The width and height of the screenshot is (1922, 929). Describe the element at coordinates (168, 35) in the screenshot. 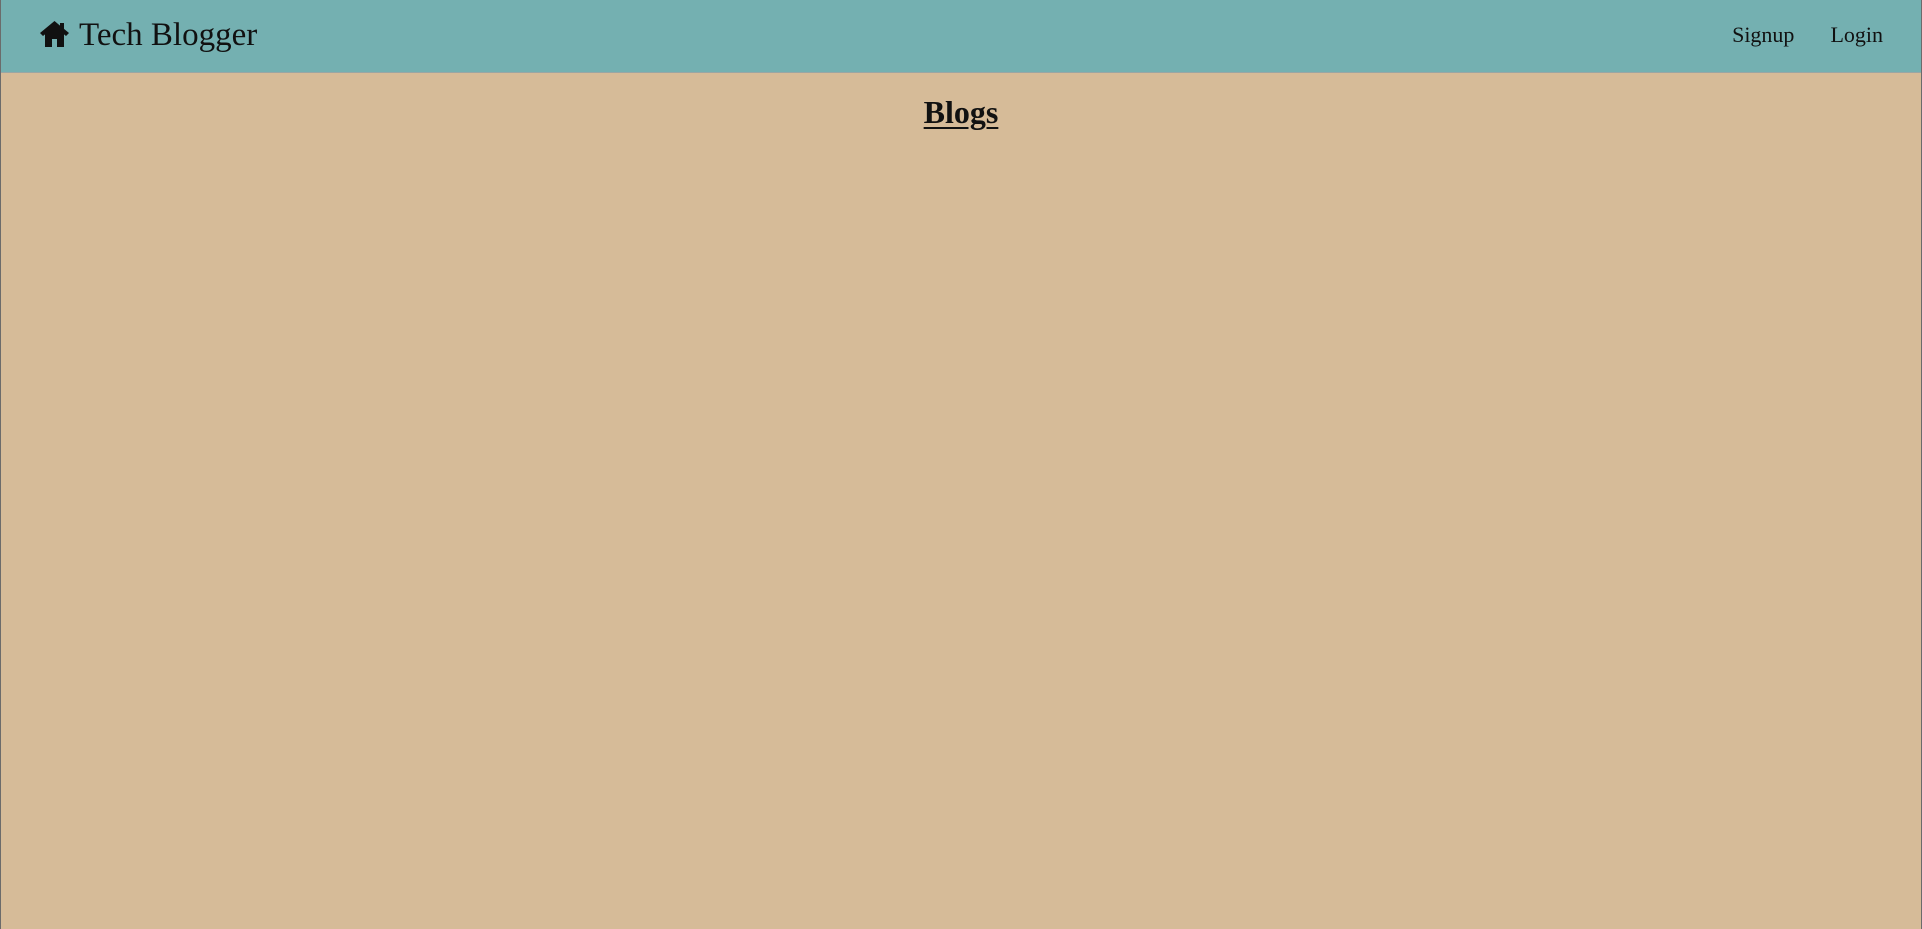

I see `site-title: Tech Blogger` at that location.